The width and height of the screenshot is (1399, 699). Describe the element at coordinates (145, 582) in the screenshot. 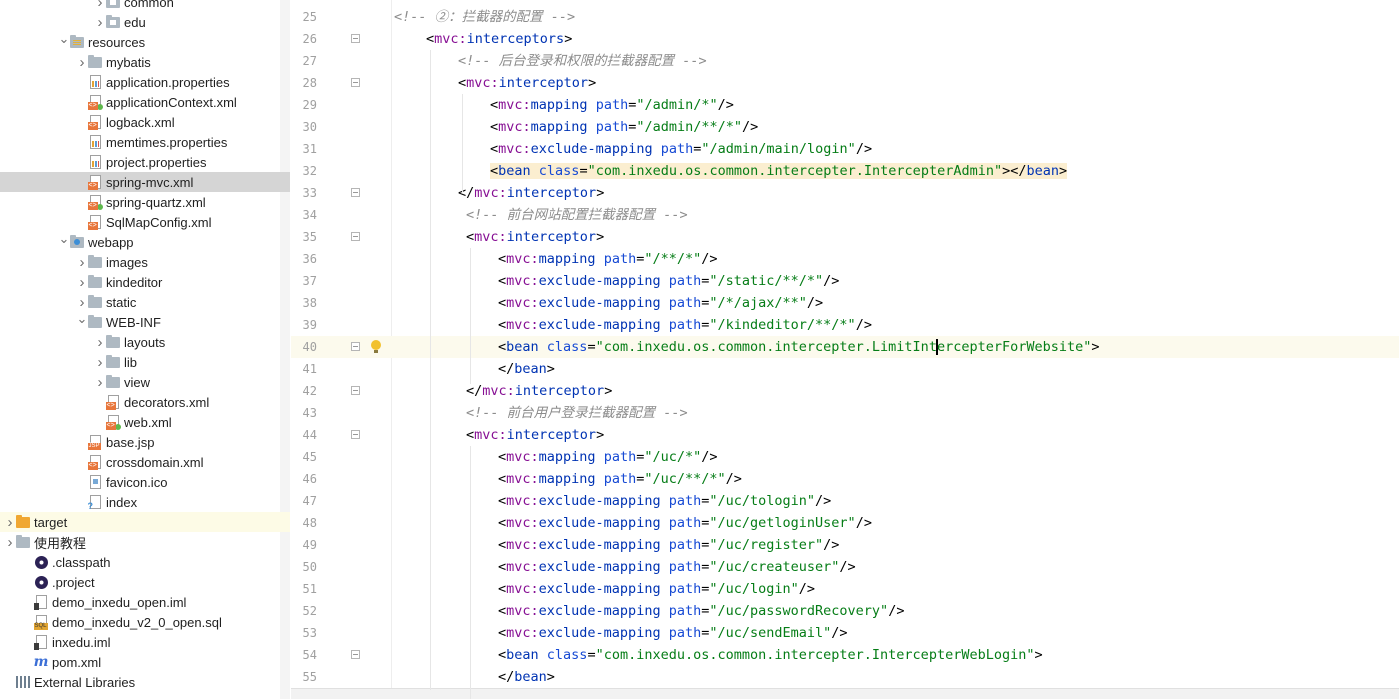

I see `tree-item: .project` at that location.